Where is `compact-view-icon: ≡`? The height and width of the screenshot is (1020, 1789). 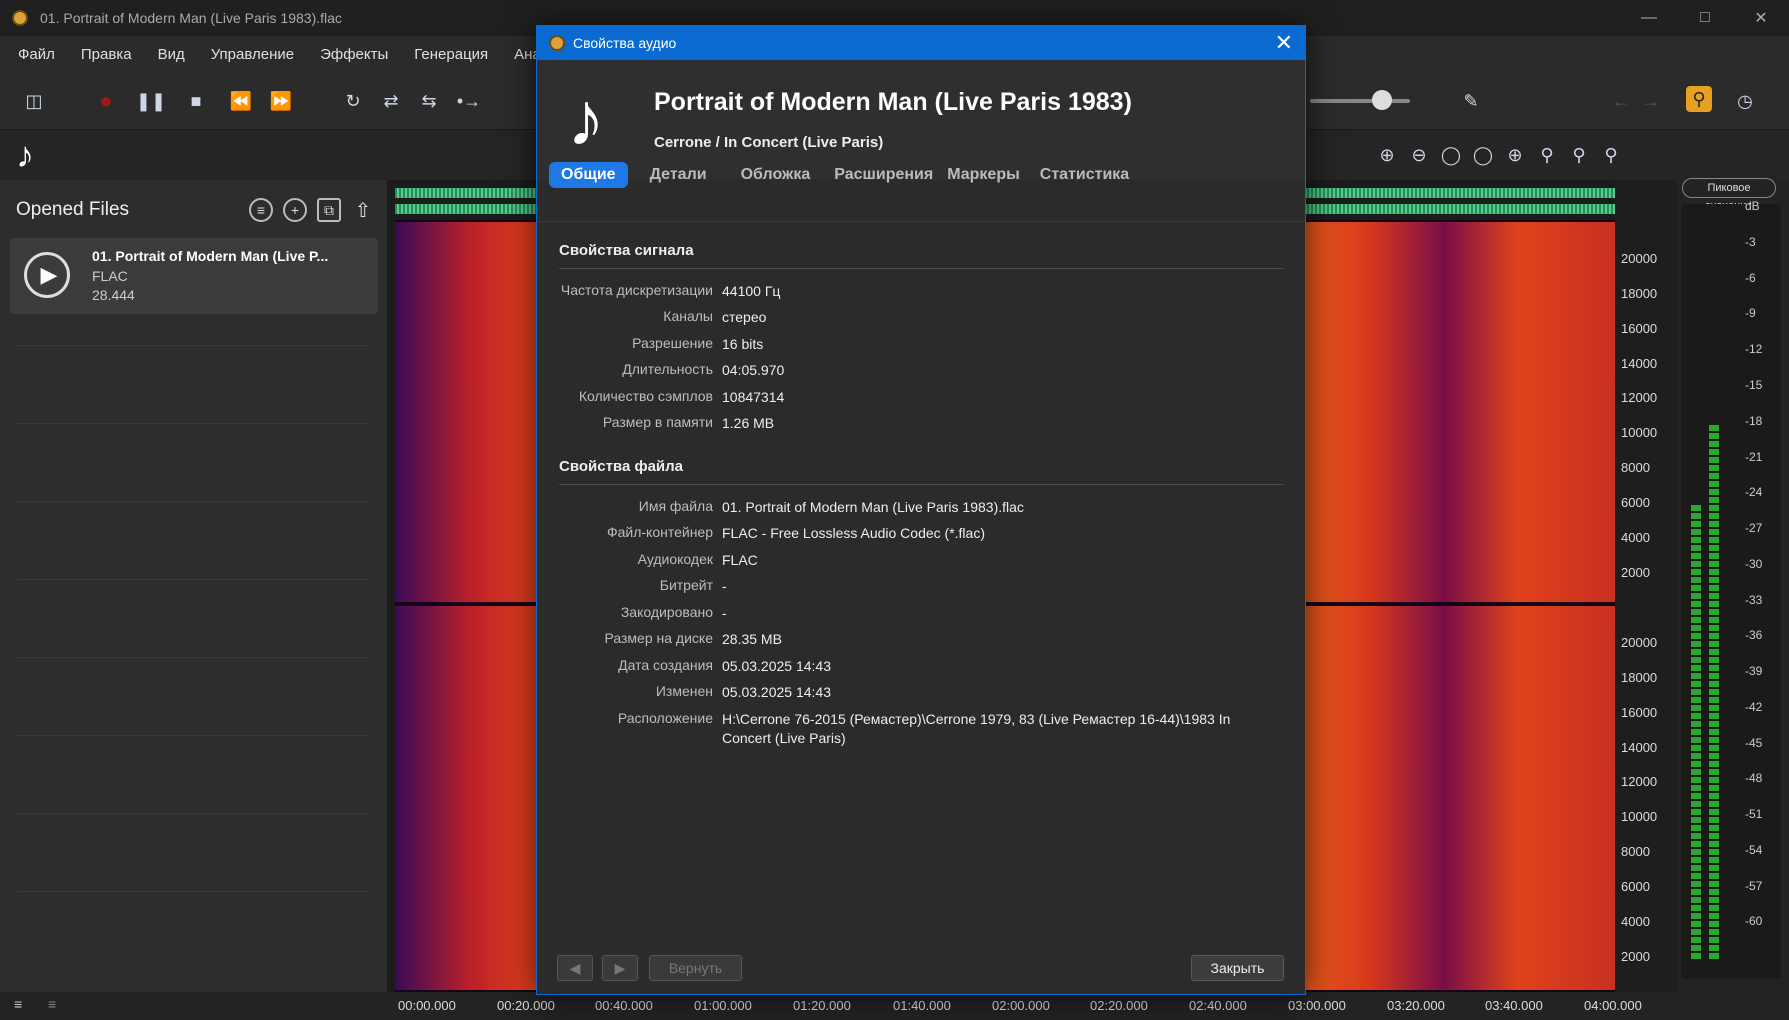
compact-view-icon: ≡ is located at coordinates (52, 1004).